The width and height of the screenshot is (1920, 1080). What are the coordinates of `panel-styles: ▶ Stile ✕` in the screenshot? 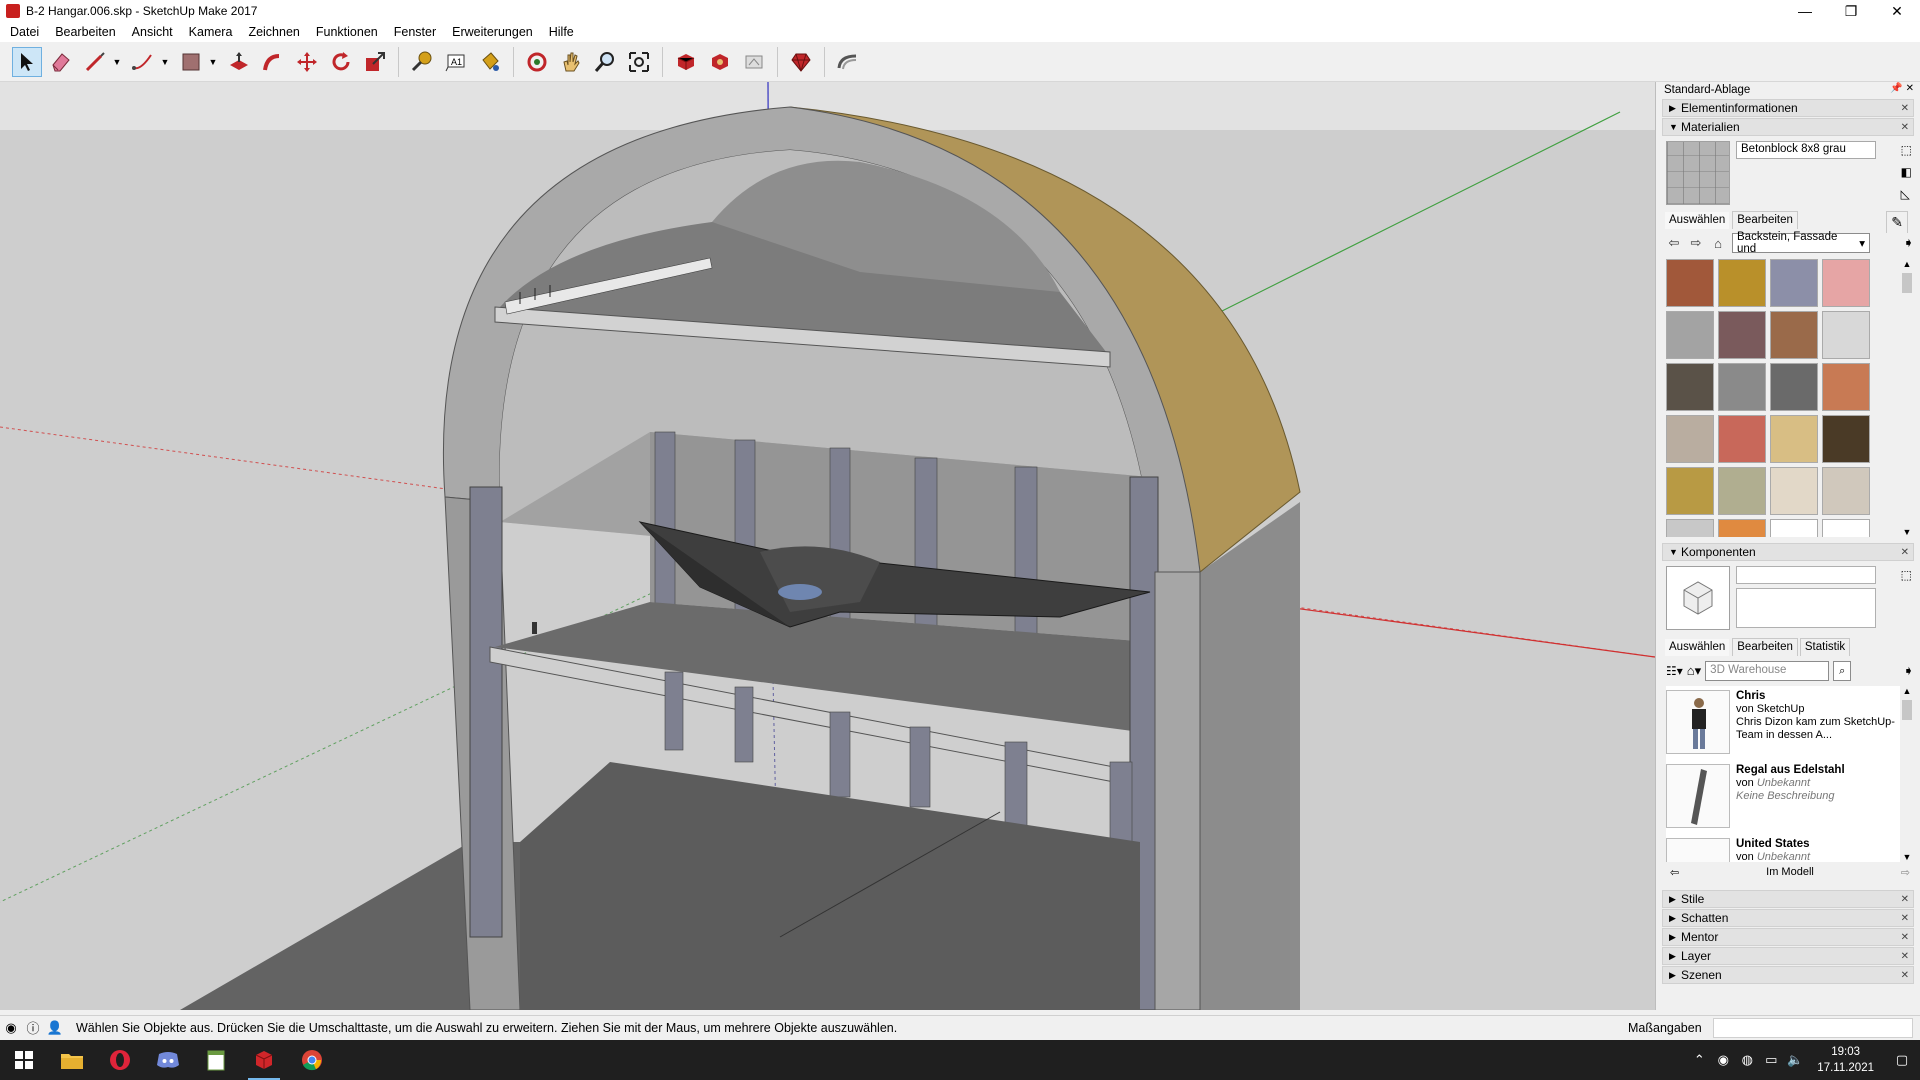 It's located at (1788, 899).